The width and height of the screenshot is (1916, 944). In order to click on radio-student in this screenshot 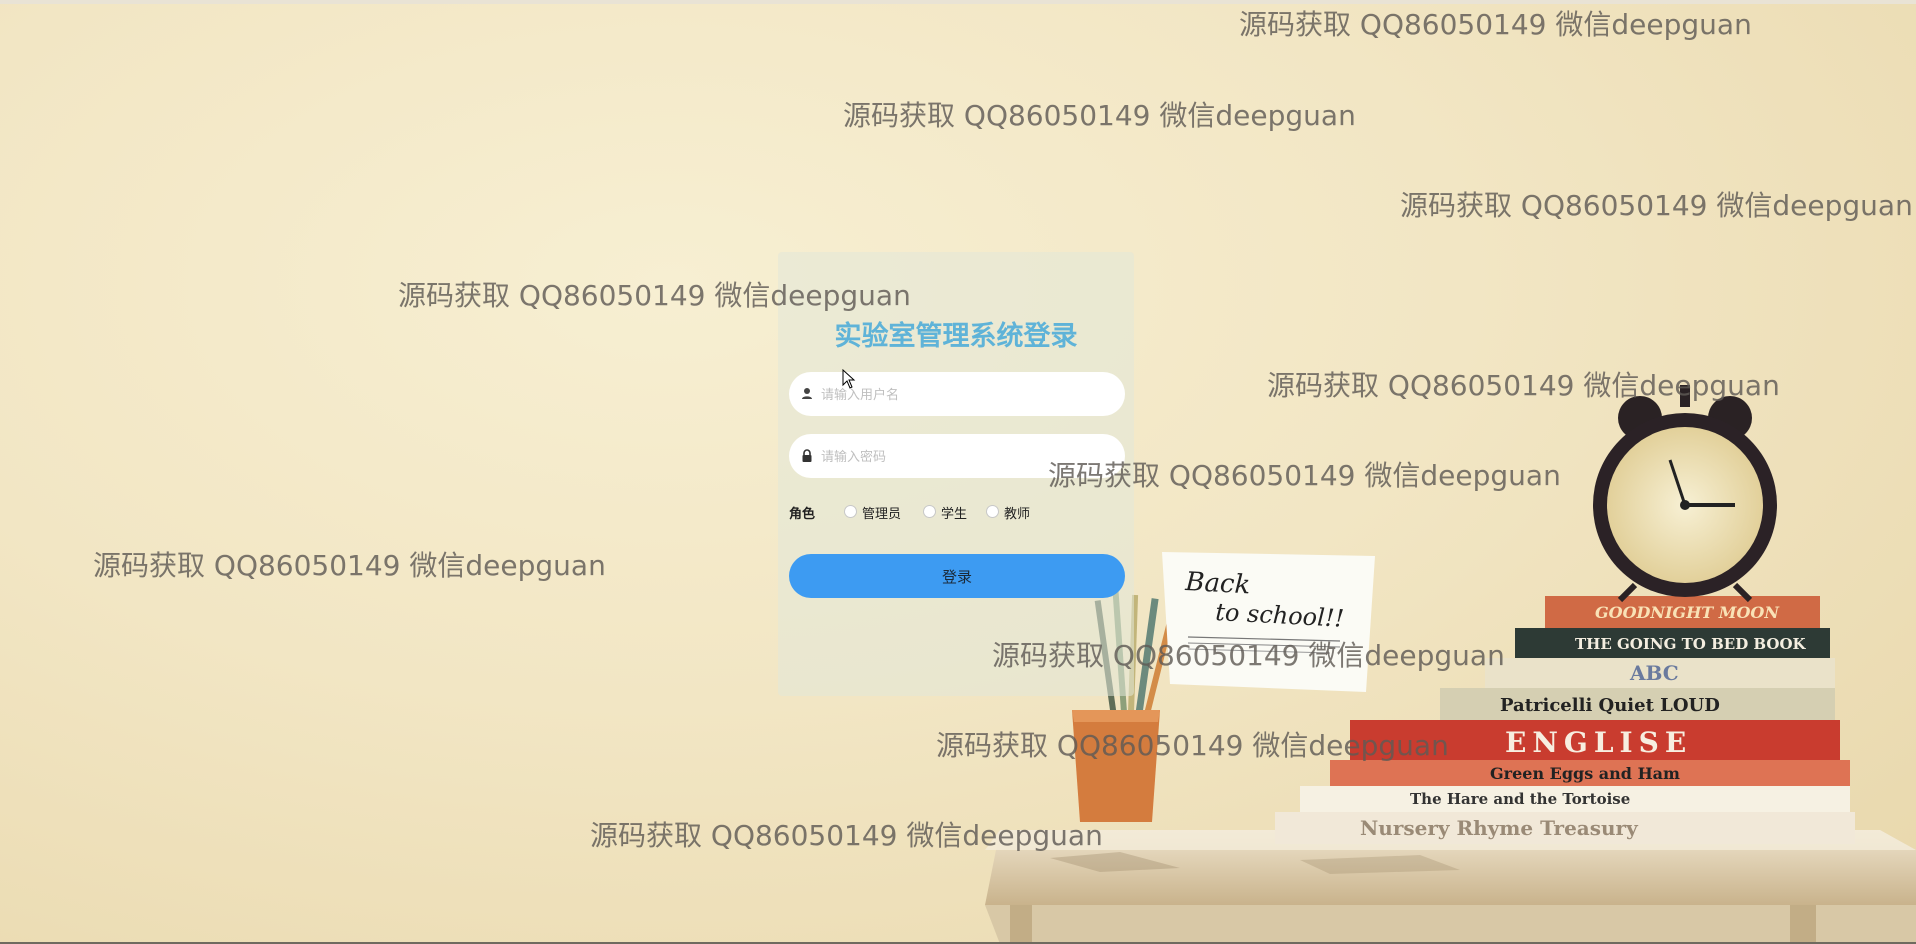, I will do `click(929, 511)`.